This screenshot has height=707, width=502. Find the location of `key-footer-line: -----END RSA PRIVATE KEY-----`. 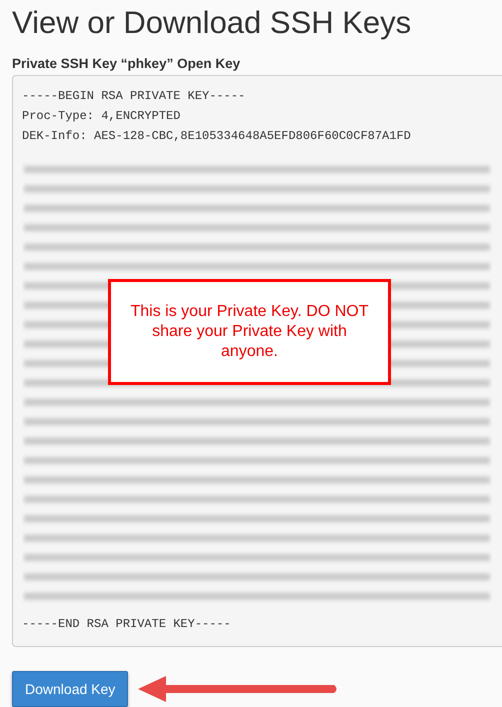

key-footer-line: -----END RSA PRIVATE KEY----- is located at coordinates (127, 624).